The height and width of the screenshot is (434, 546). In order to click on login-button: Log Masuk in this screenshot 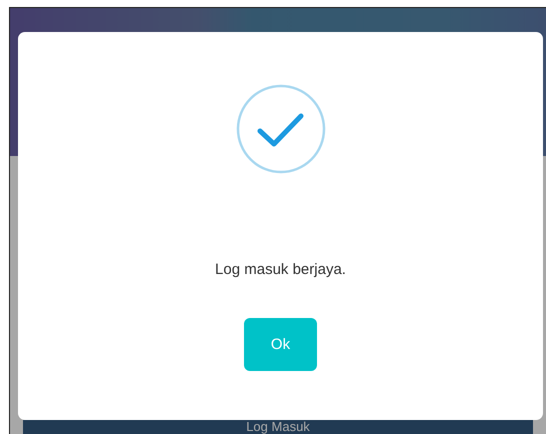, I will do `click(278, 427)`.